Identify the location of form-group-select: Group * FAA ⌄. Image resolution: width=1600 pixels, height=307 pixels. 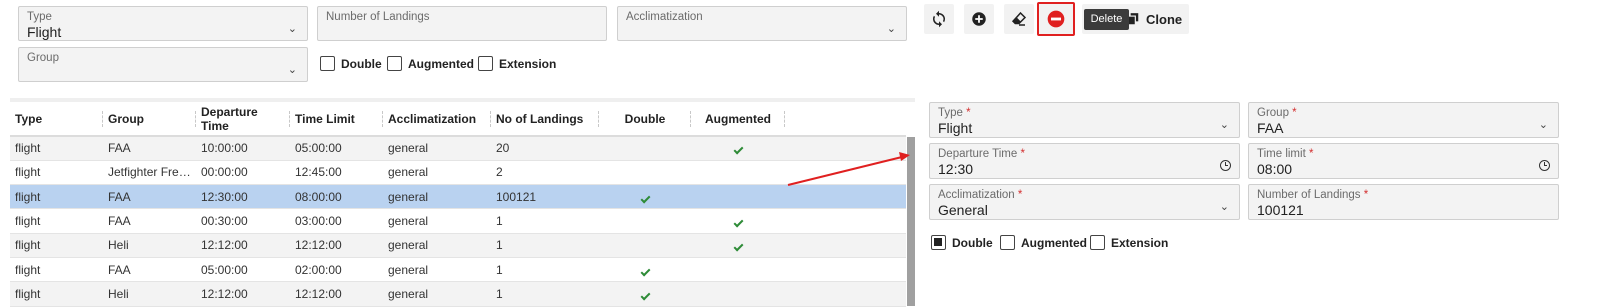
(1403, 120).